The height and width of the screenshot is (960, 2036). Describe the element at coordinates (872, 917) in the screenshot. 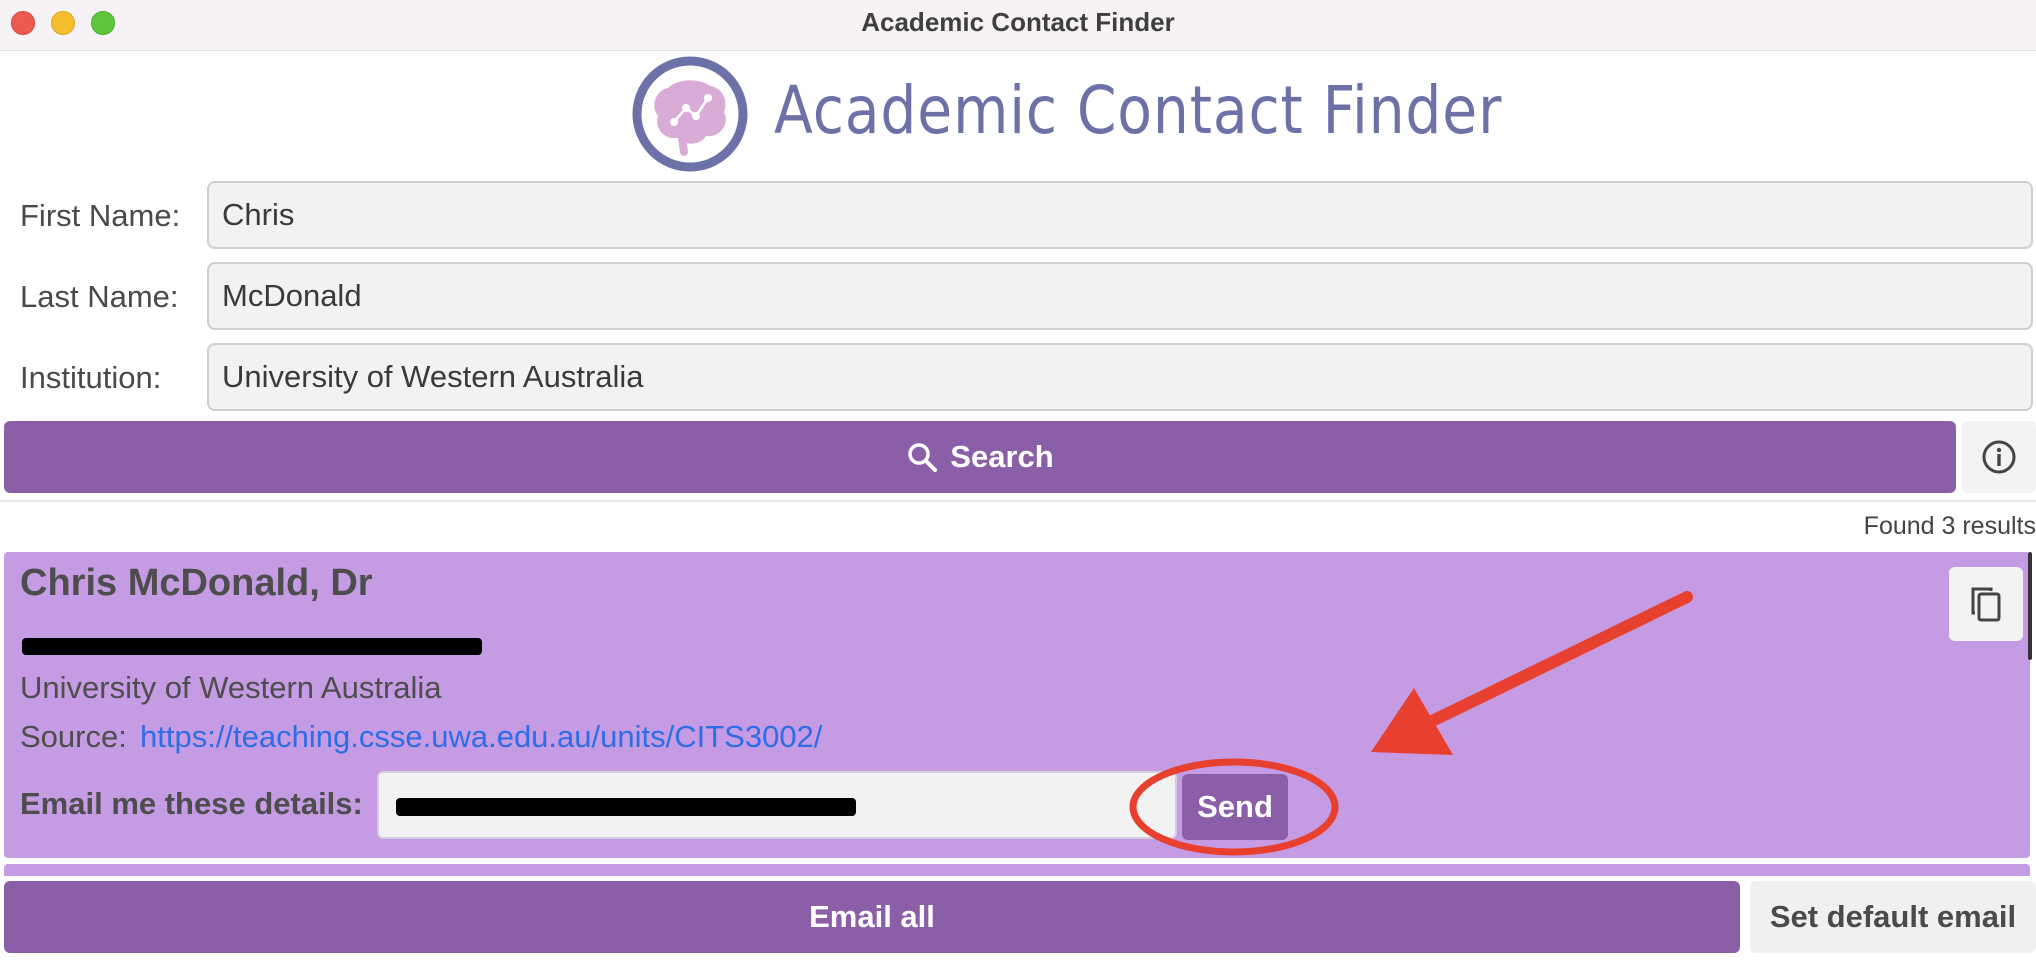

I see `email-all-button: Email all` at that location.